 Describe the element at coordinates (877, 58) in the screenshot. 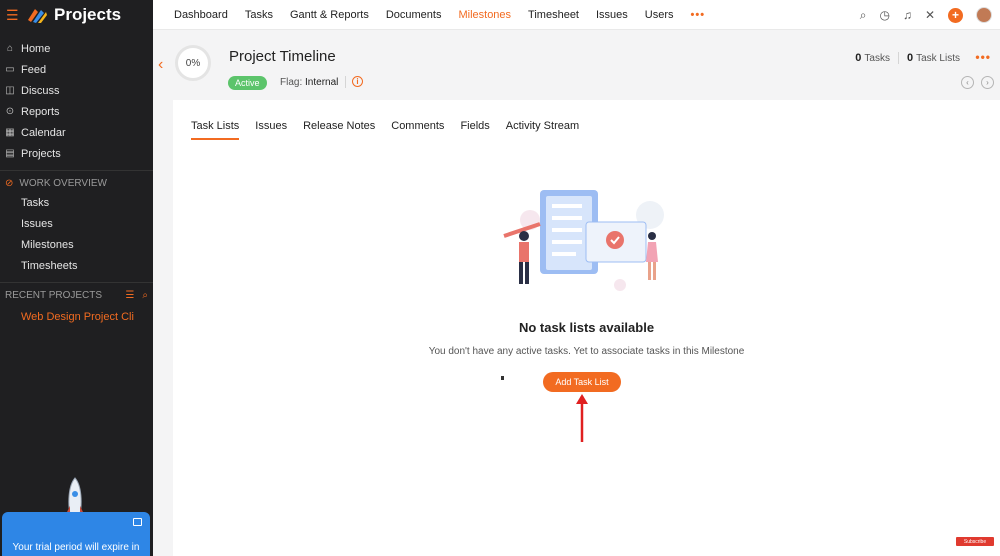

I see `tasks-count-label: Tasks` at that location.